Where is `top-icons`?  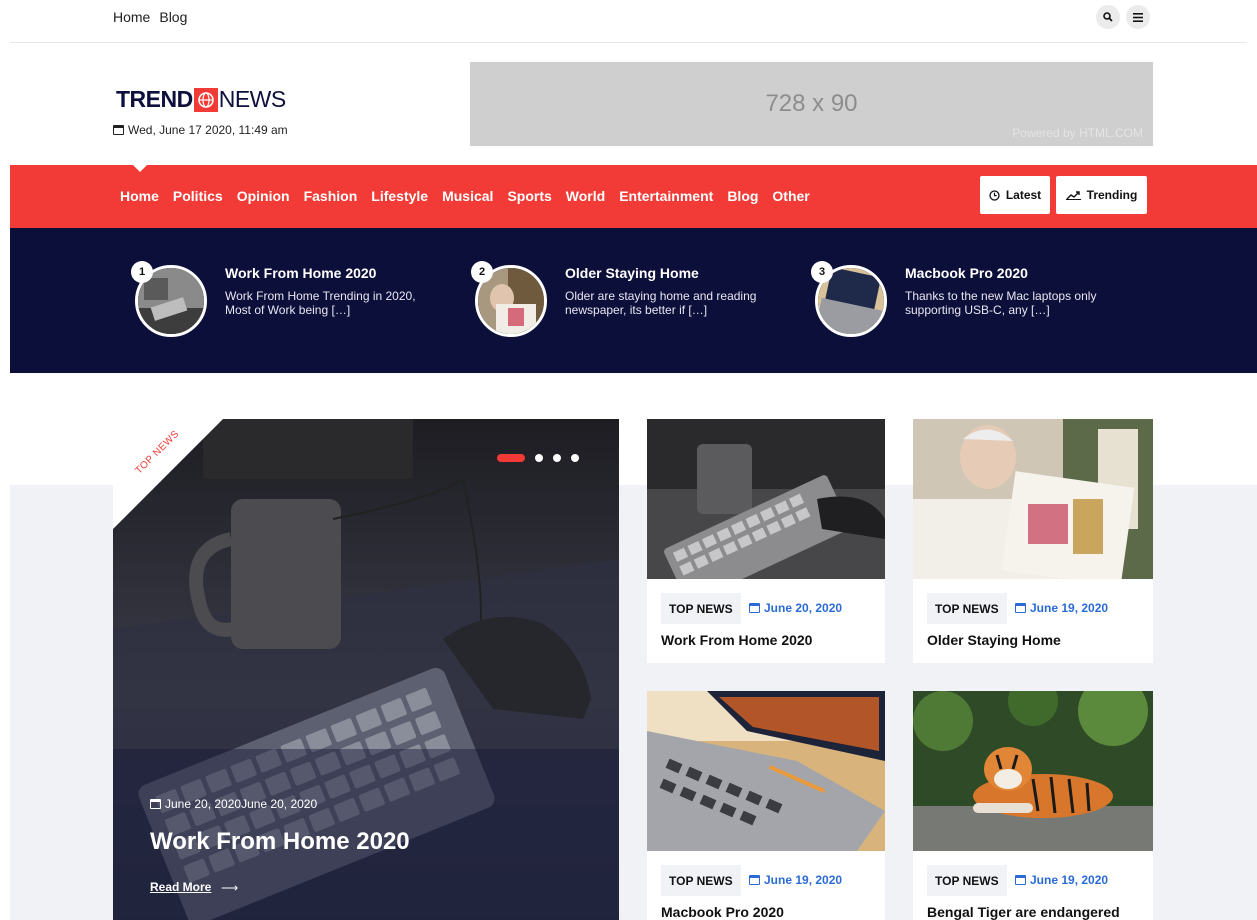
top-icons is located at coordinates (1123, 17).